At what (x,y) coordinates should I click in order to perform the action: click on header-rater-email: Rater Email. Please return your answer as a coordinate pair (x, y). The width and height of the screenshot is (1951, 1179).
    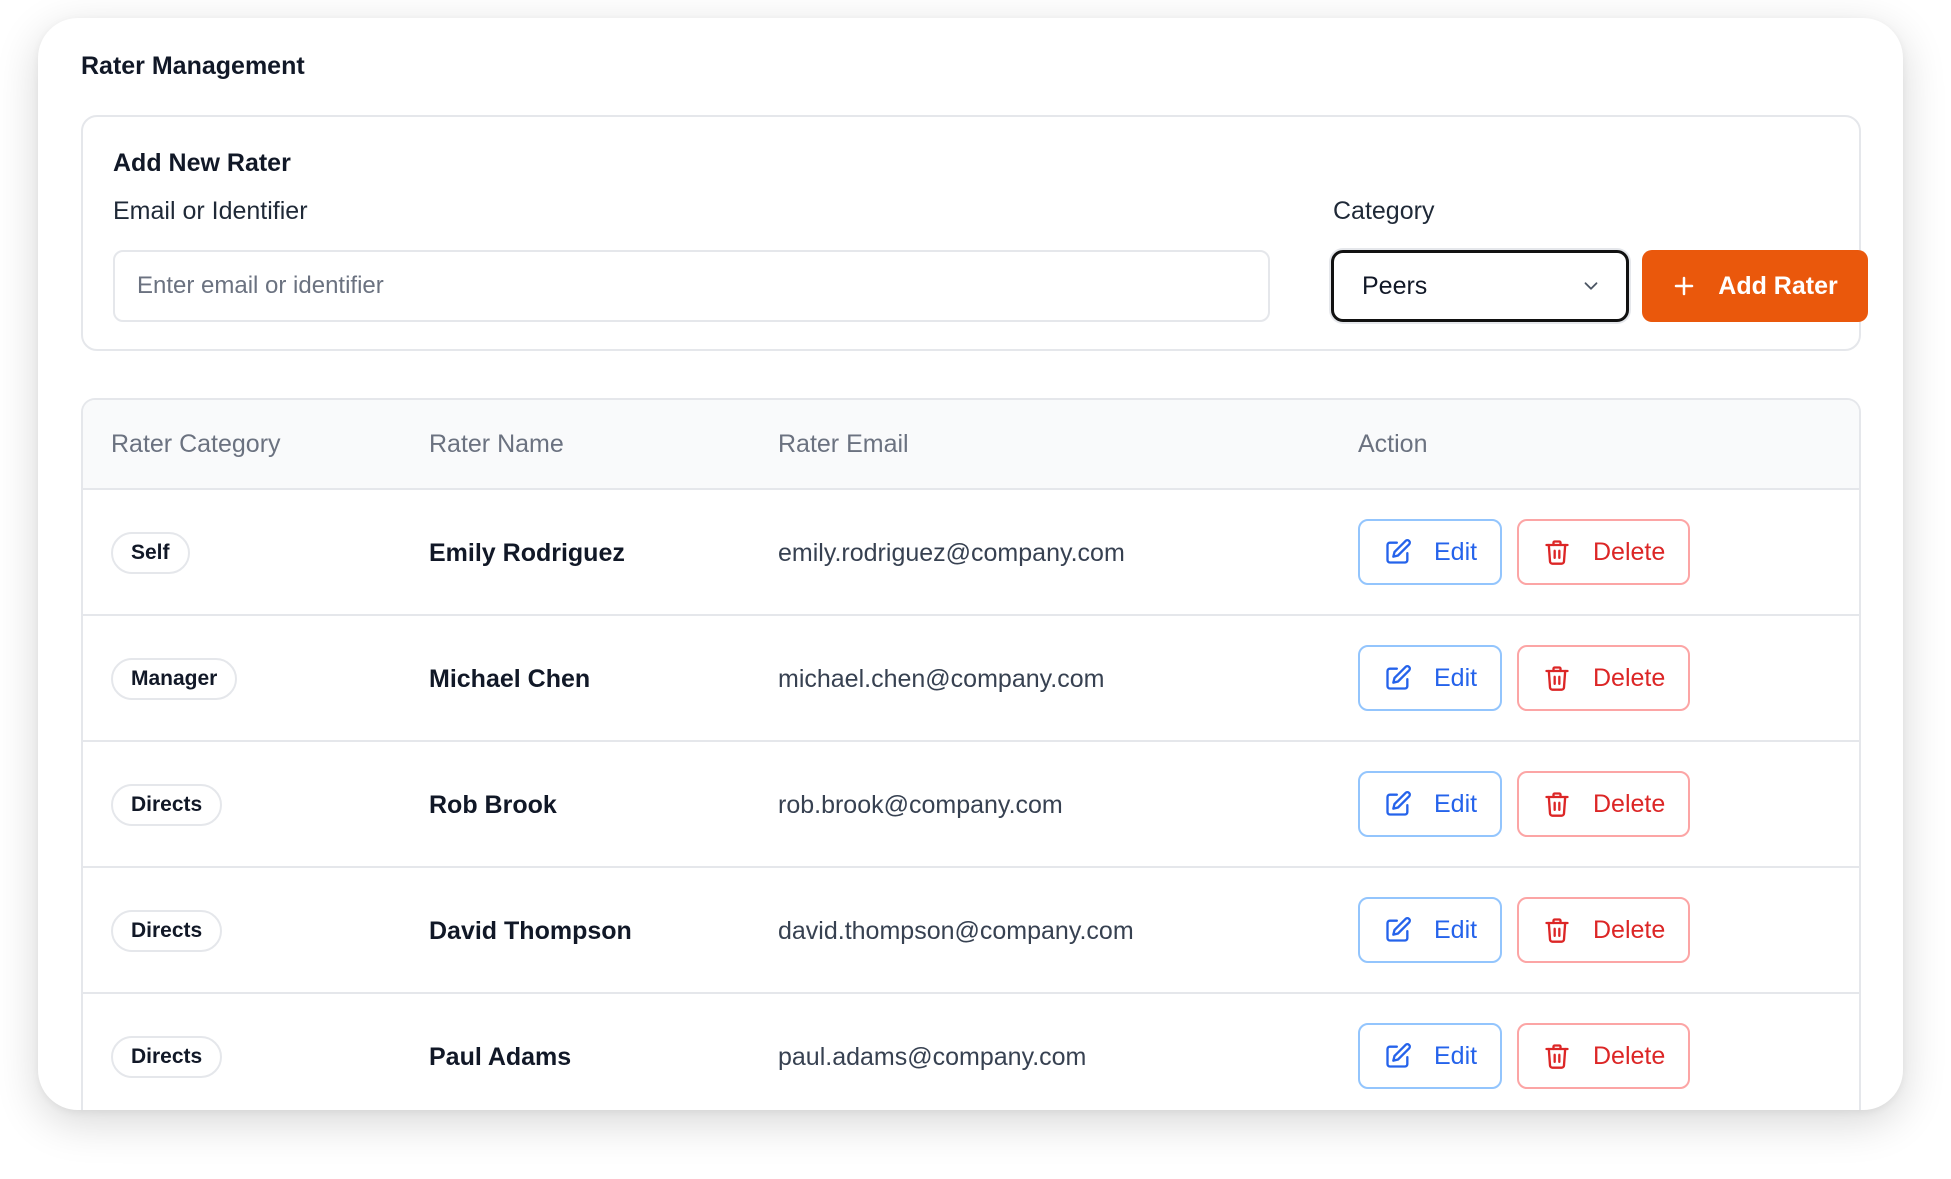
    Looking at the image, I should click on (843, 444).